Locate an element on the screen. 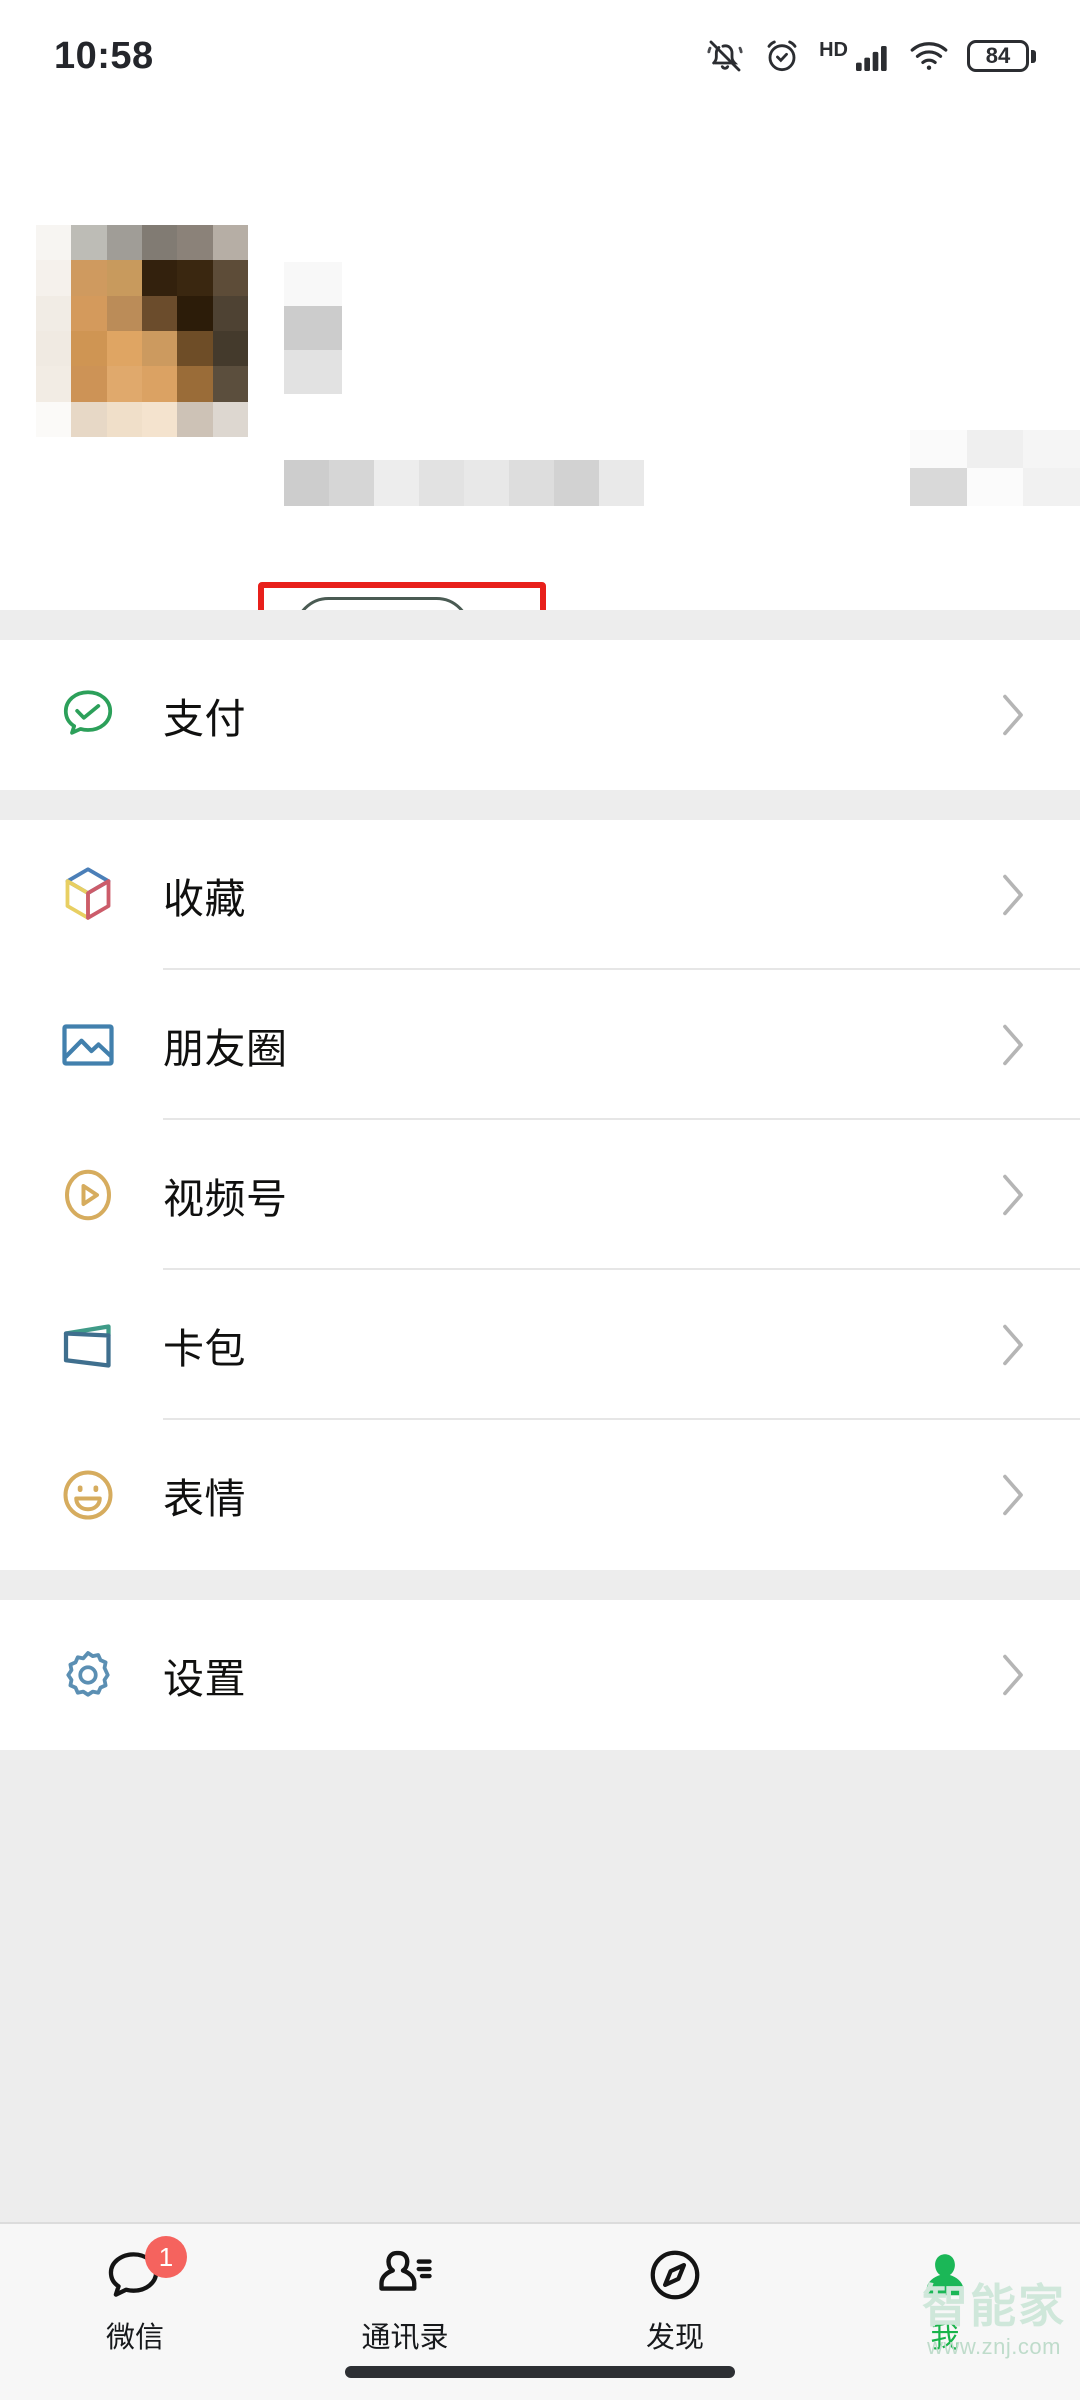 The image size is (1080, 2400). signal-bars-icon is located at coordinates (871, 58).